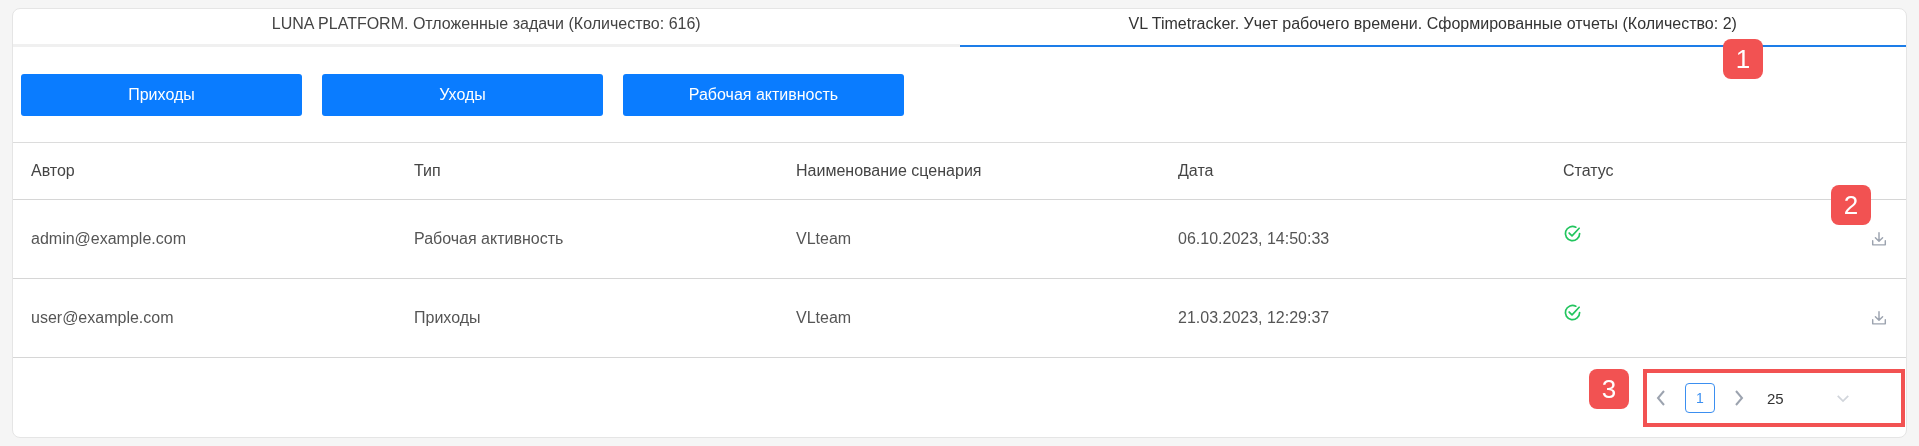  What do you see at coordinates (103, 318) in the screenshot?
I see `table-cell-text: user@example.com` at bounding box center [103, 318].